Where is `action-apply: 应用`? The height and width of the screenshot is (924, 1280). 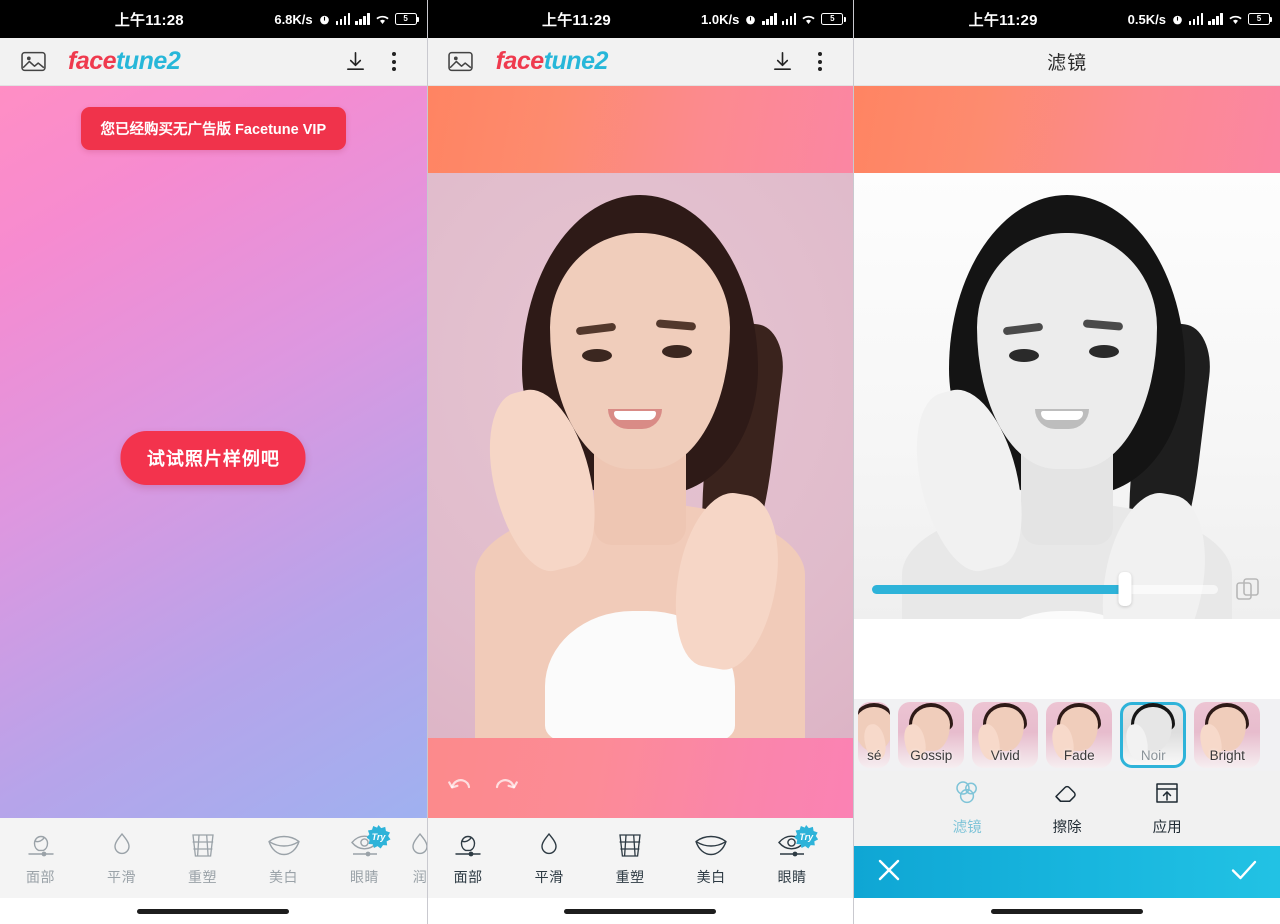
action-apply: 应用 is located at coordinates (1167, 808).